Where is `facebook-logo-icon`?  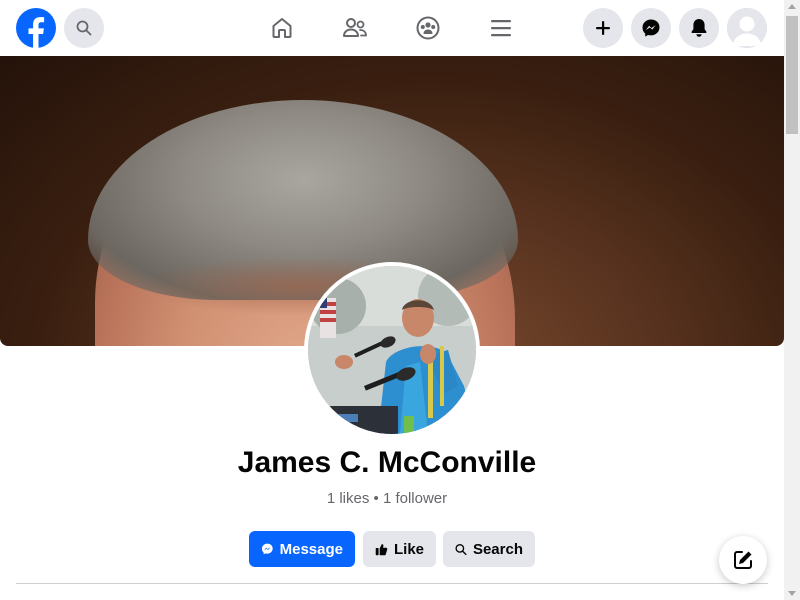 facebook-logo-icon is located at coordinates (36, 28).